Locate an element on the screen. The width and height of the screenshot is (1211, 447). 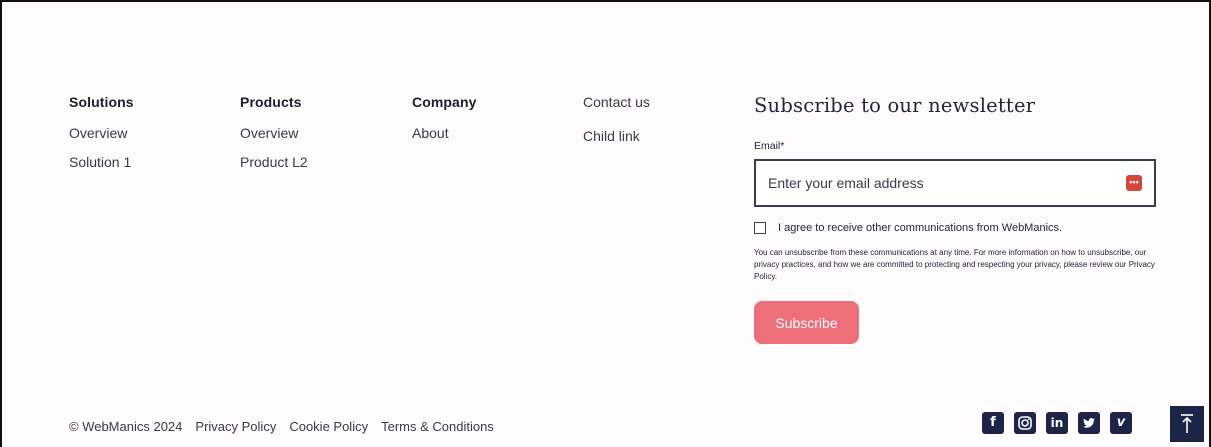
back-to-top-button is located at coordinates (1187, 424).